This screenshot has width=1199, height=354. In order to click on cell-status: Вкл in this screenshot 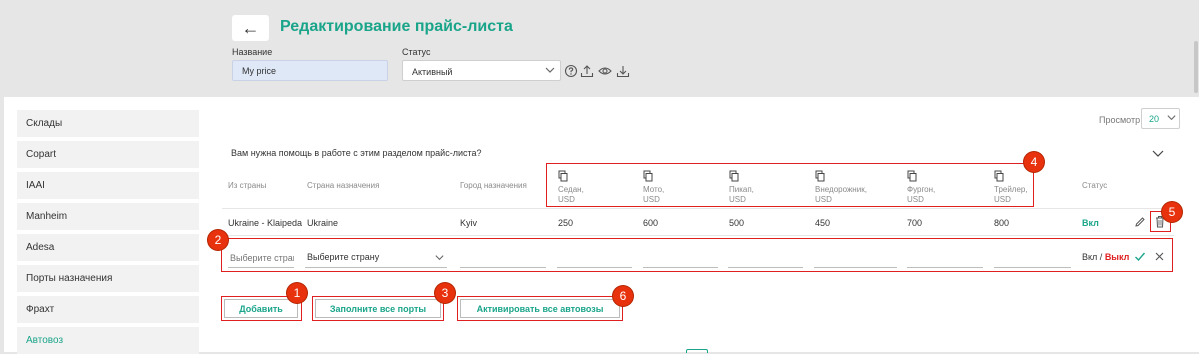, I will do `click(1090, 223)`.